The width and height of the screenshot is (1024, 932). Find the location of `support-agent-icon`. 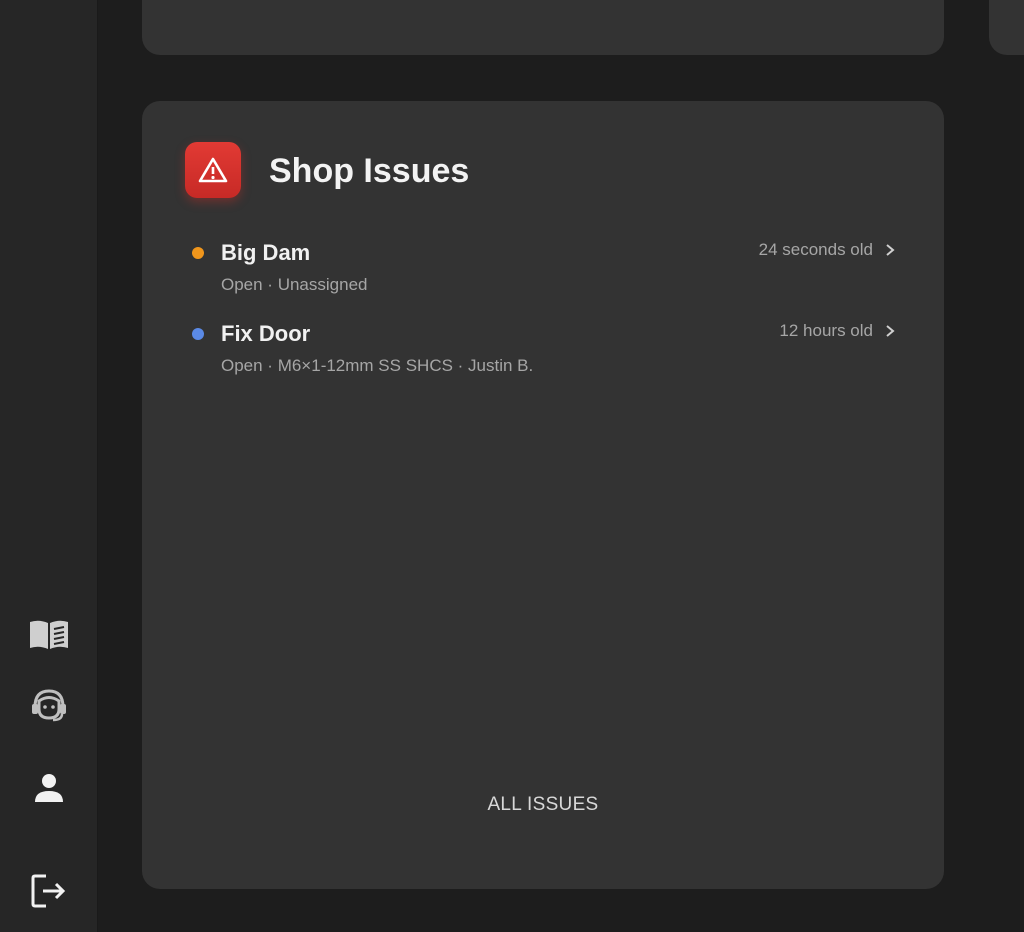

support-agent-icon is located at coordinates (49, 705).